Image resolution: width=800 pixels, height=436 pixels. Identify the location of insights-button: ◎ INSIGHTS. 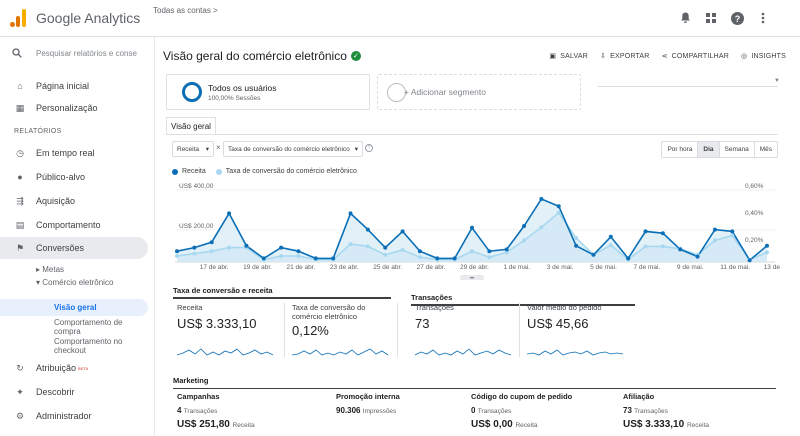
(763, 56).